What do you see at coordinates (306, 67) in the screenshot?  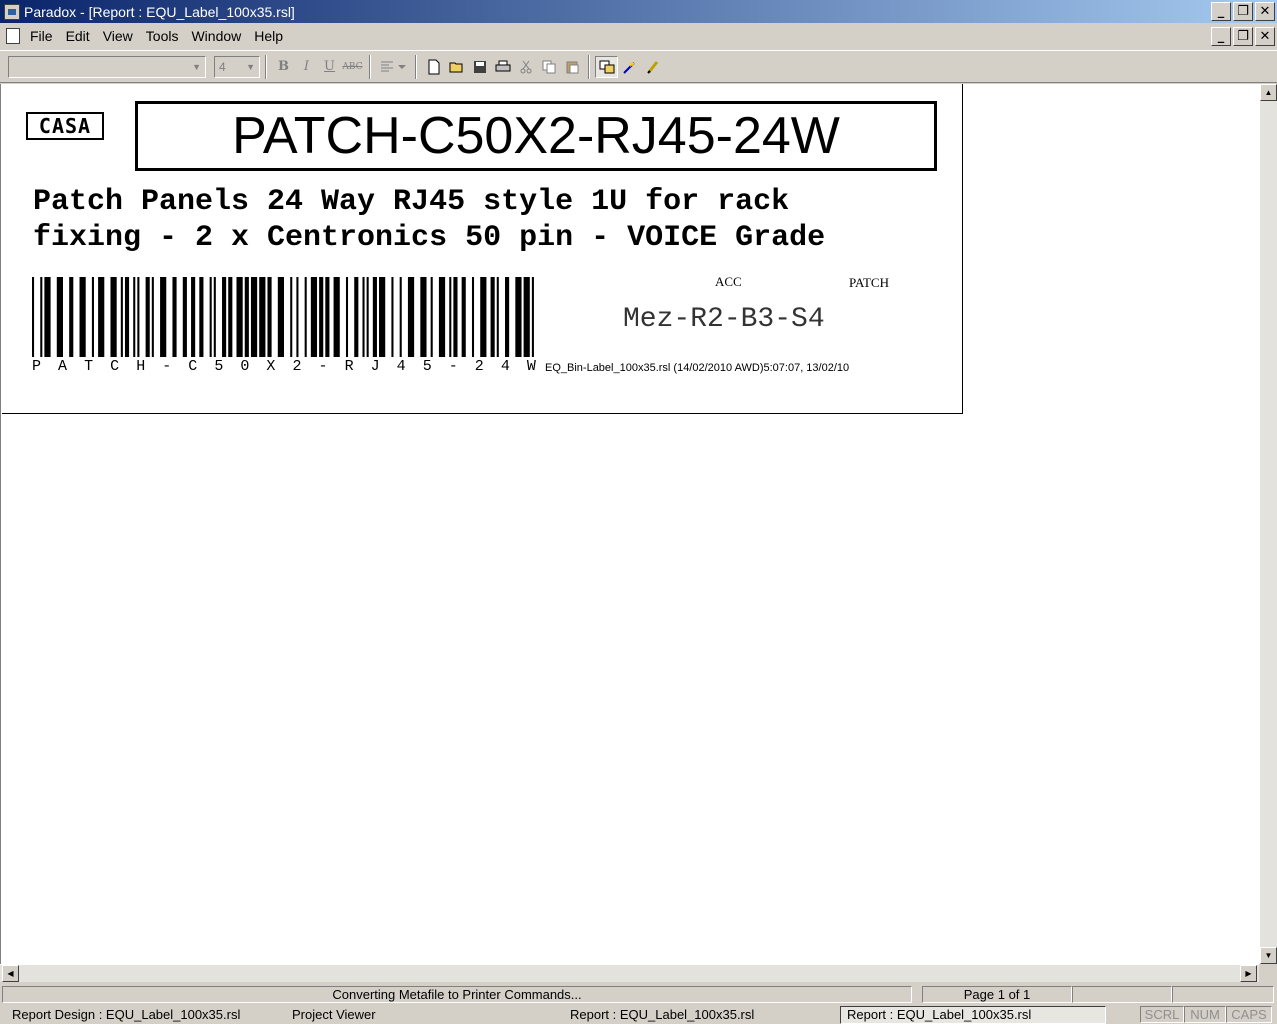 I see `italic-button: I` at bounding box center [306, 67].